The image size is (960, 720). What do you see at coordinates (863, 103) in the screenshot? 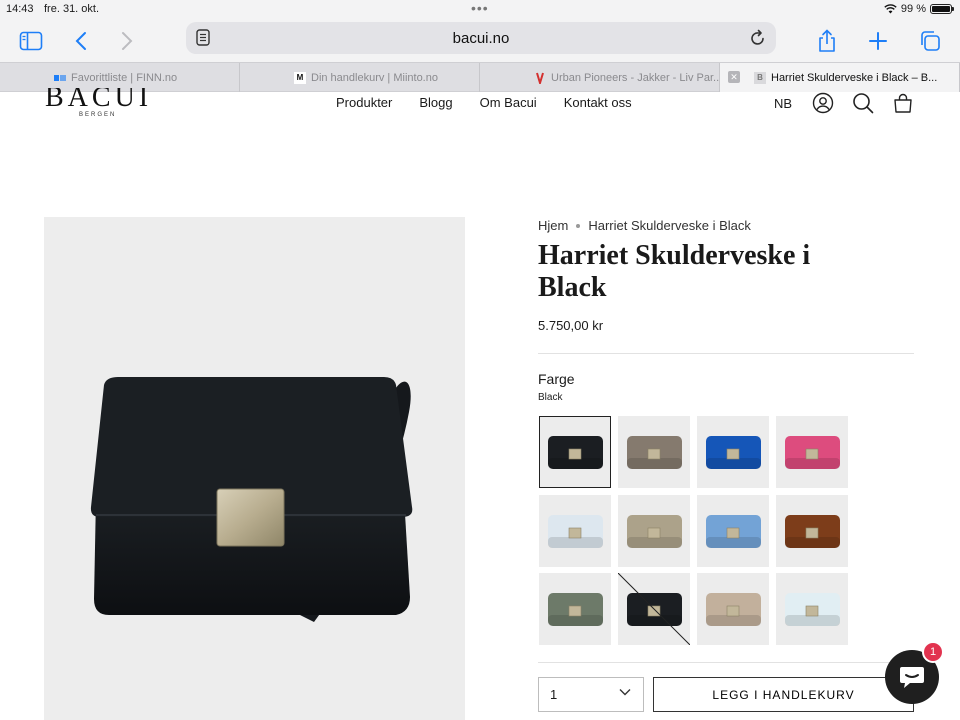
I see `search-icon` at bounding box center [863, 103].